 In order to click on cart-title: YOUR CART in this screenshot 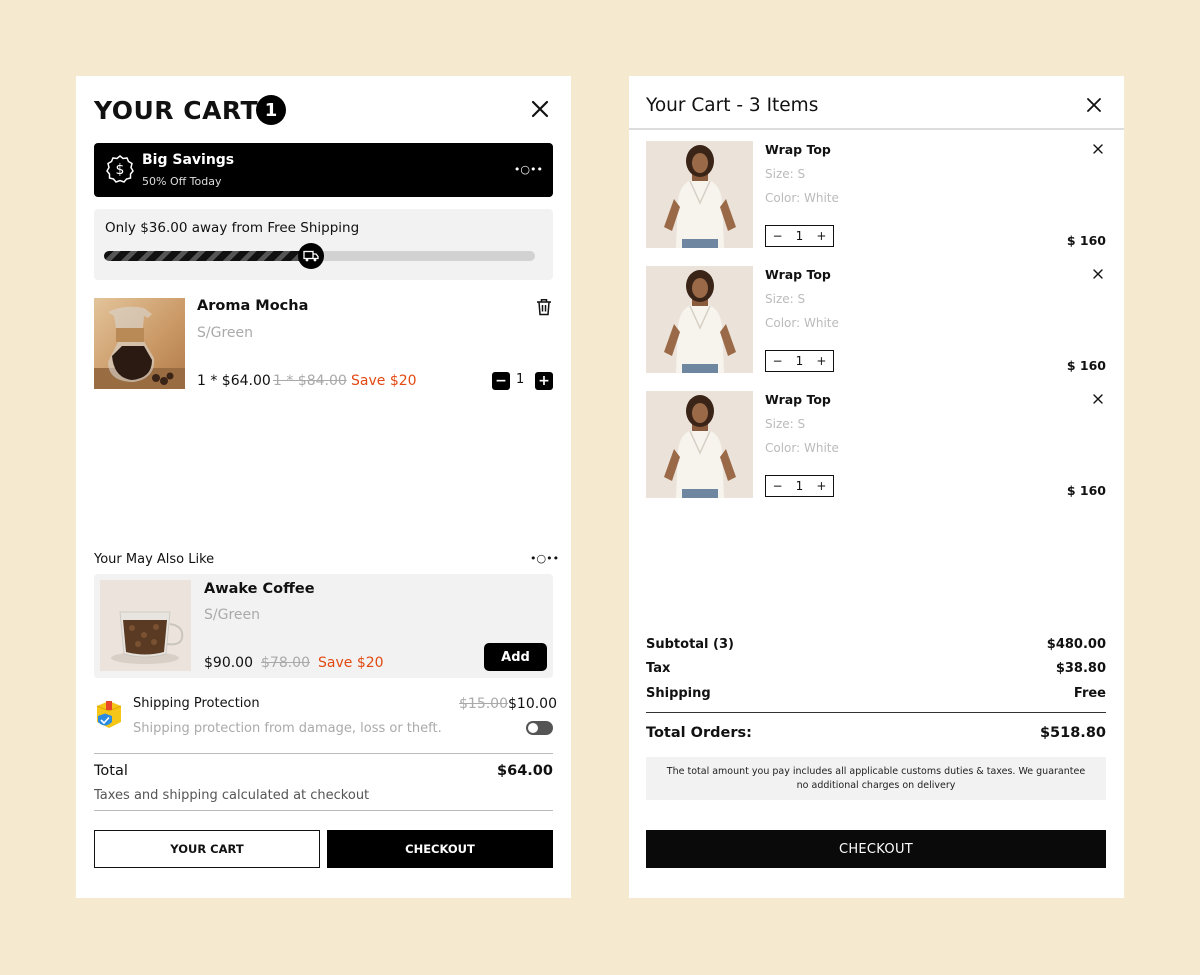, I will do `click(176, 110)`.